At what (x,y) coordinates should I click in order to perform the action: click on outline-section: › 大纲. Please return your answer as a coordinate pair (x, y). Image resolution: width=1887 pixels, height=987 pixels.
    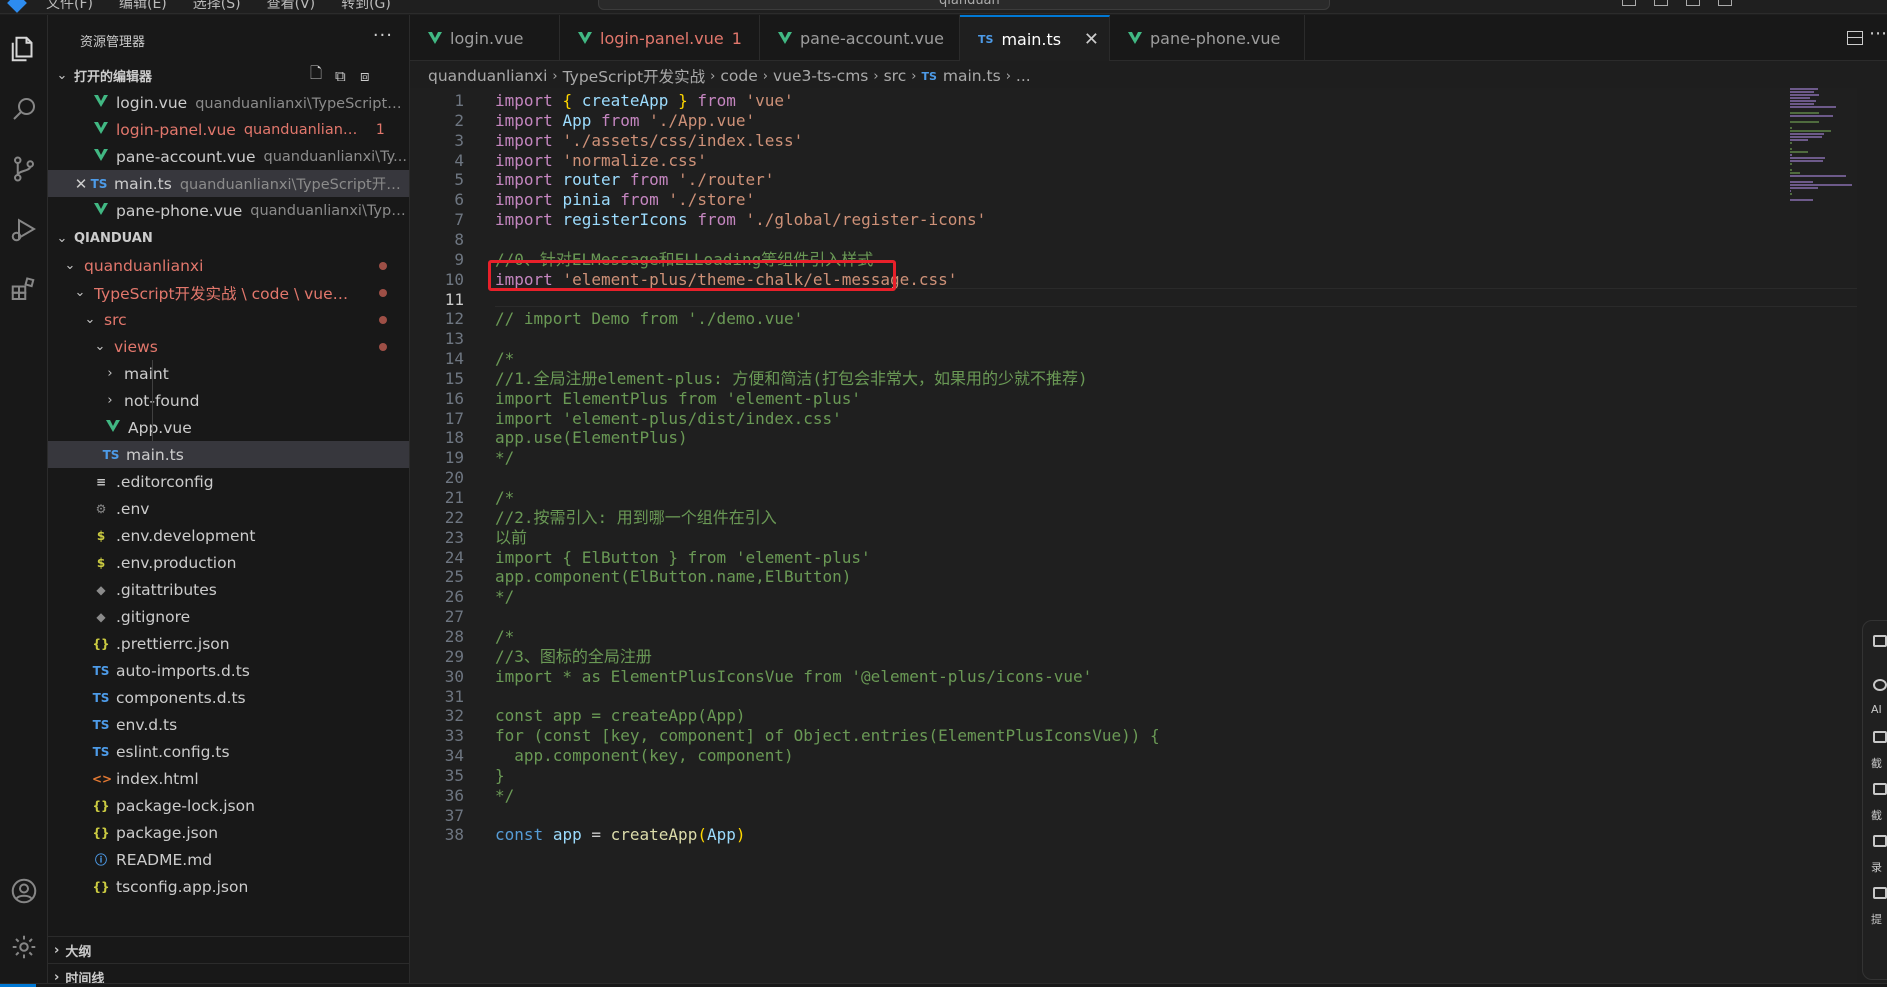
    Looking at the image, I should click on (228, 949).